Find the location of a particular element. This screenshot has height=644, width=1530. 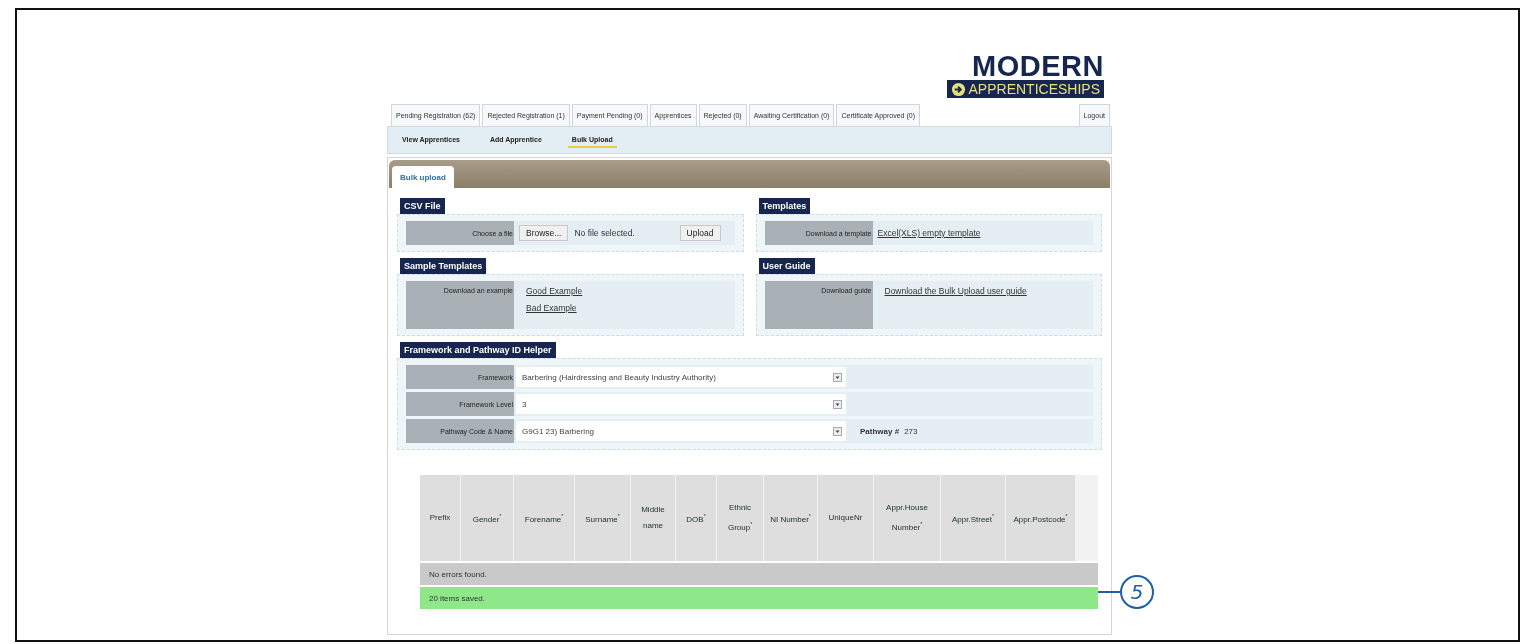

download-link: Good Example is located at coordinates (554, 291).